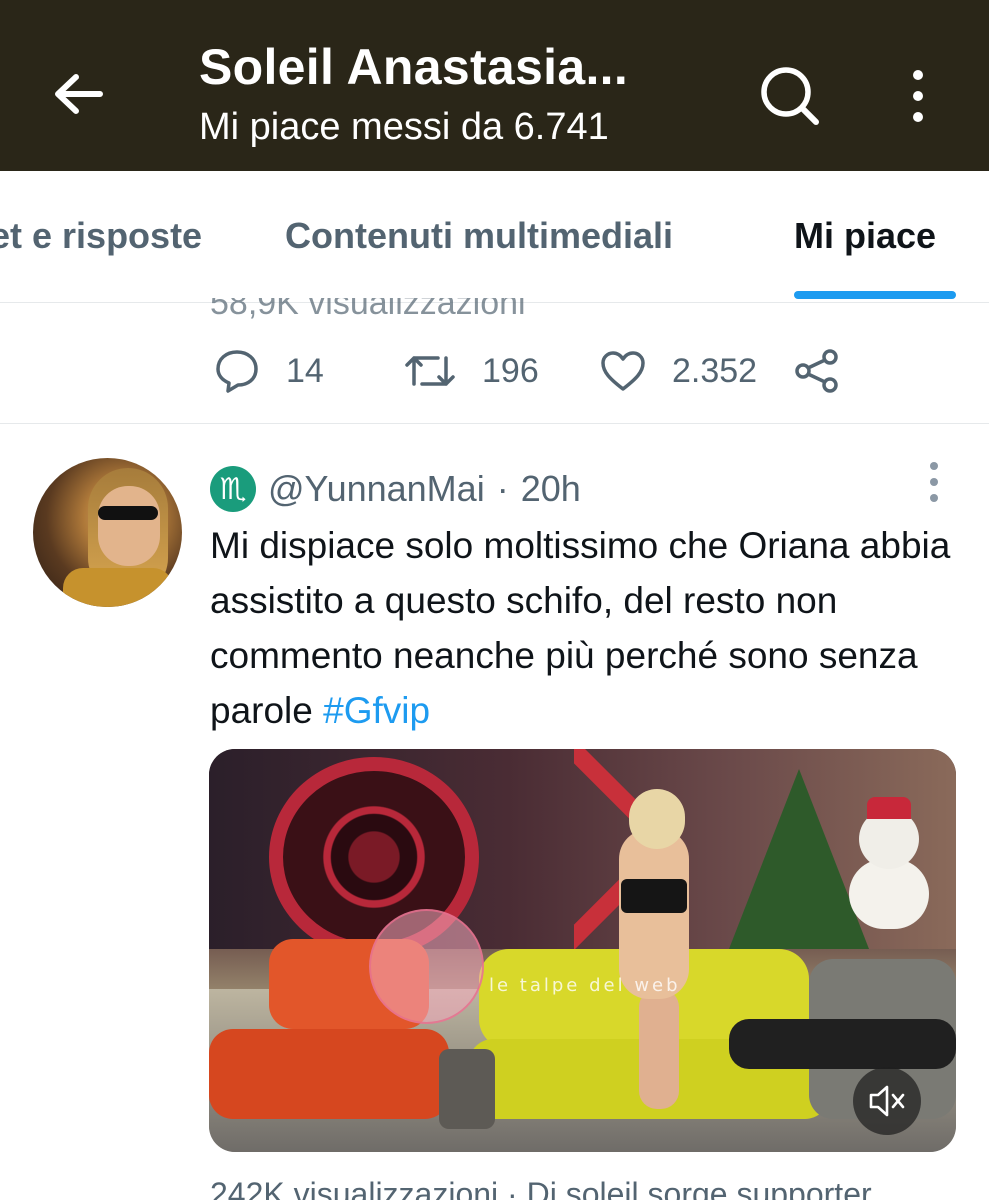 Image resolution: width=989 pixels, height=1200 pixels. What do you see at coordinates (471, 371) in the screenshot?
I see `retweet-button: 196` at bounding box center [471, 371].